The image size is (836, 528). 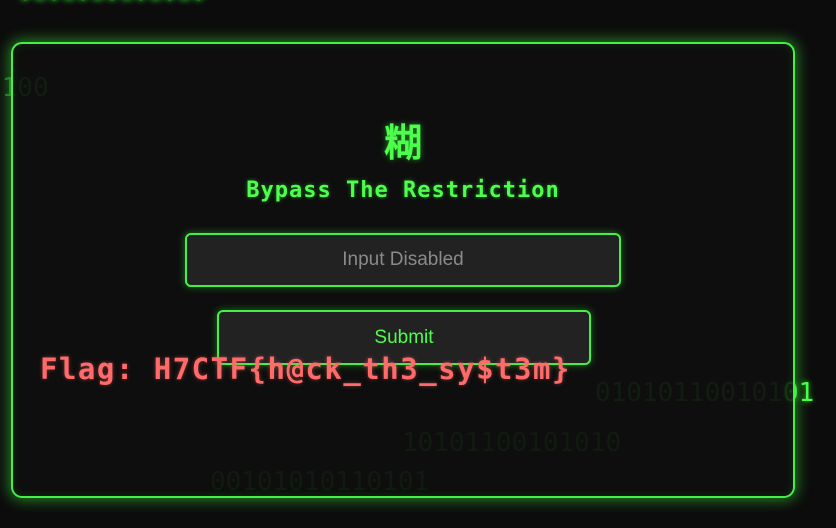 I want to click on disabled-input-field, so click(x=403, y=260).